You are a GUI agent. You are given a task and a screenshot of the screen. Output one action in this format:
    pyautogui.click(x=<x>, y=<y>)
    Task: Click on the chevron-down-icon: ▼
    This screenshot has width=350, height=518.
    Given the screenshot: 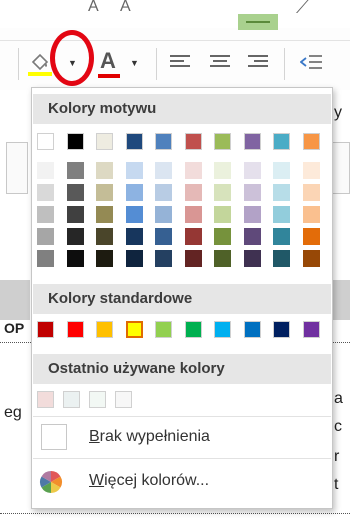 What is the action you would take?
    pyautogui.click(x=134, y=63)
    